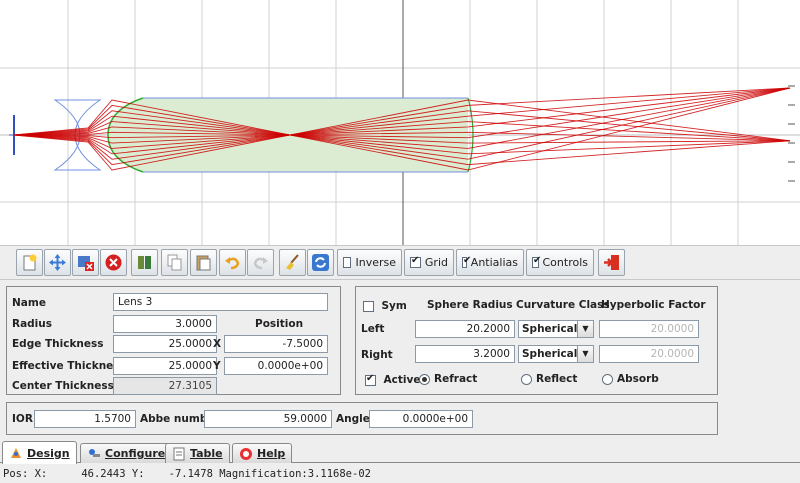 The height and width of the screenshot is (483, 800). I want to click on tab-configure: Configure, so click(126, 453).